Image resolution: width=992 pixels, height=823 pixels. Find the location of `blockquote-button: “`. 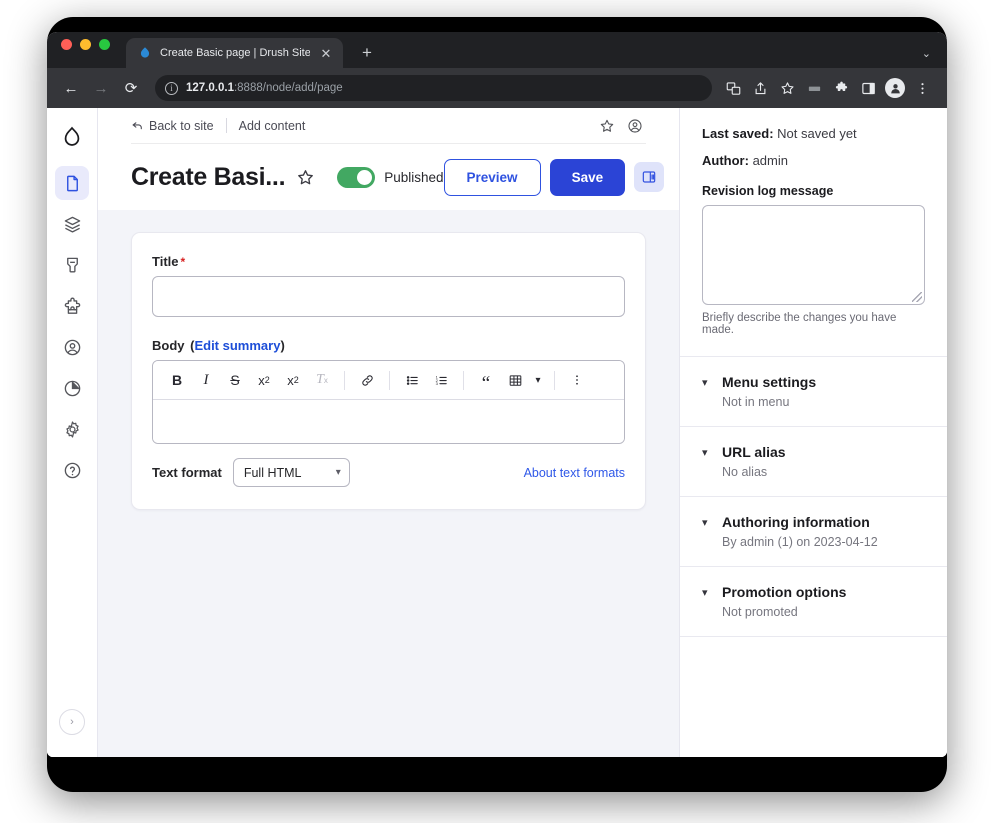

blockquote-button: “ is located at coordinates (486, 380).